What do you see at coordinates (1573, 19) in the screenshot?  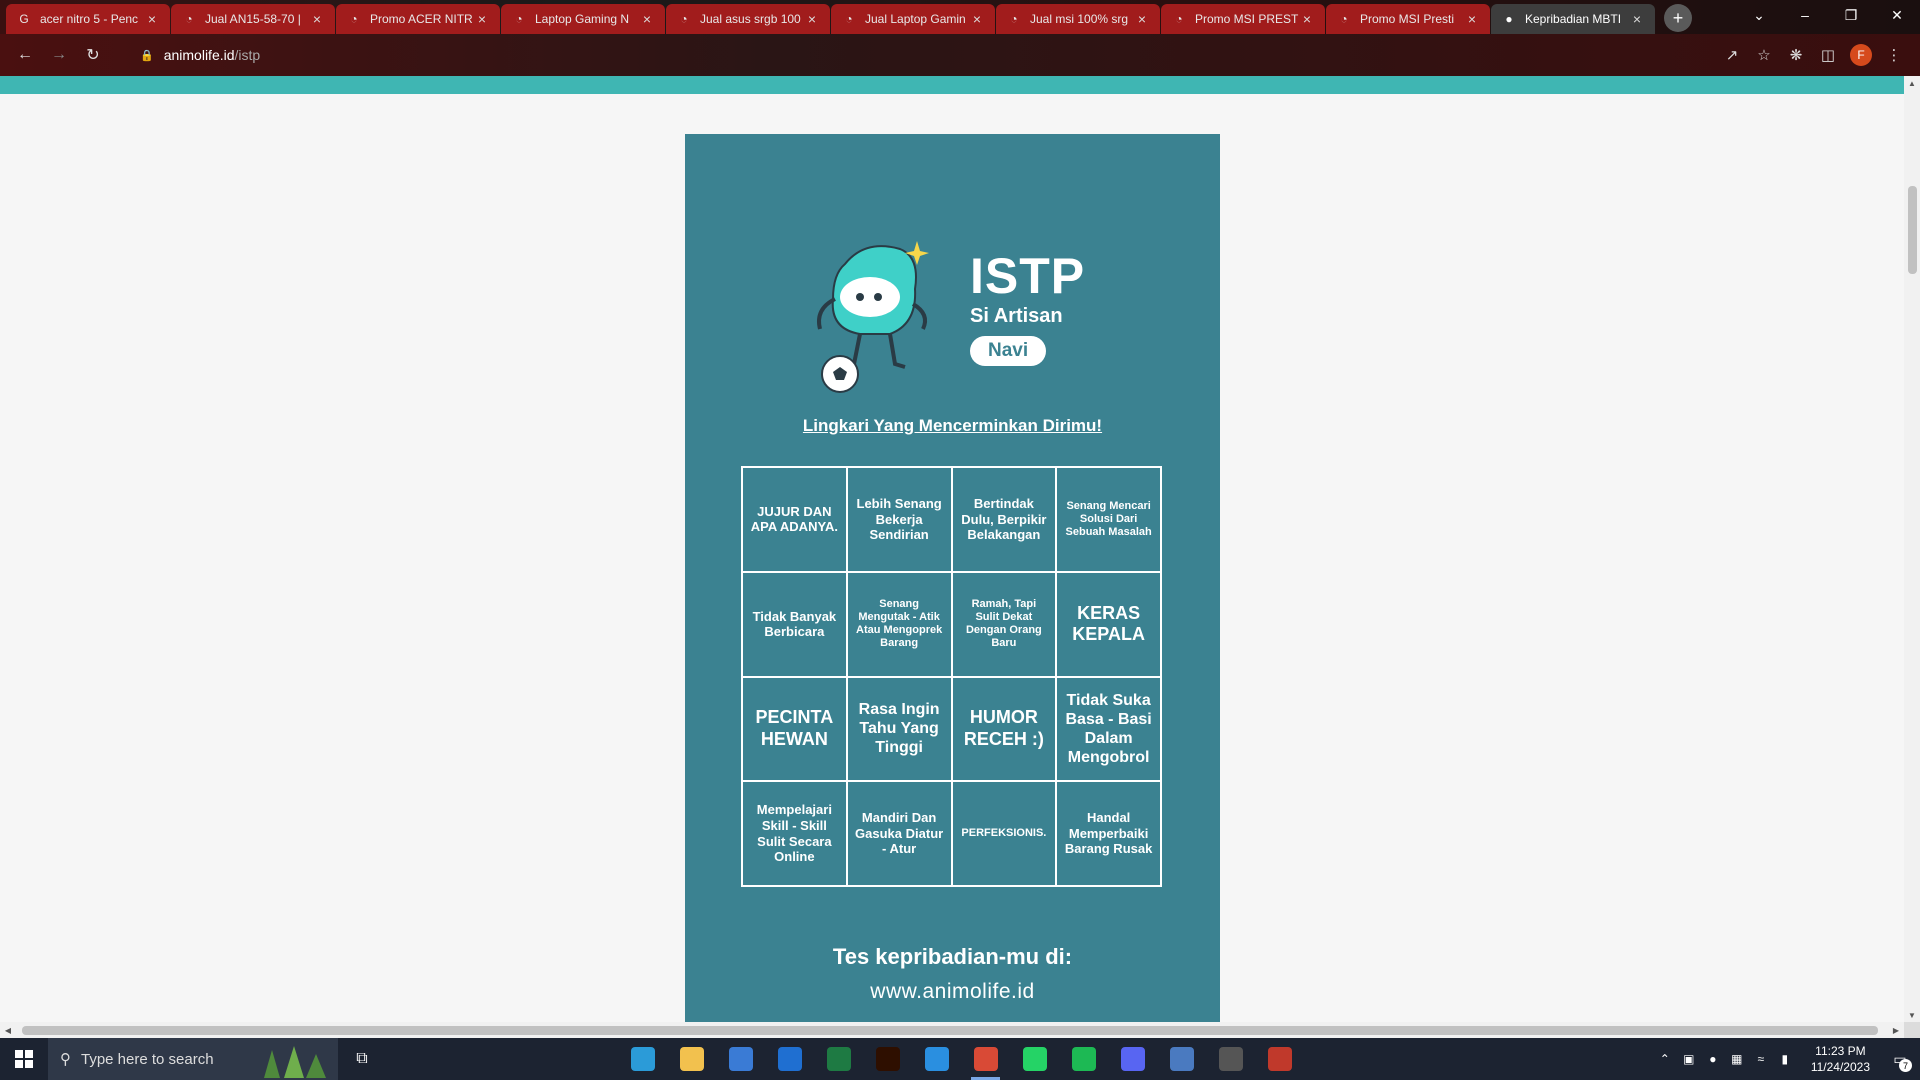 I see `browser-tab: ● Kepribadian MBTI ×` at bounding box center [1573, 19].